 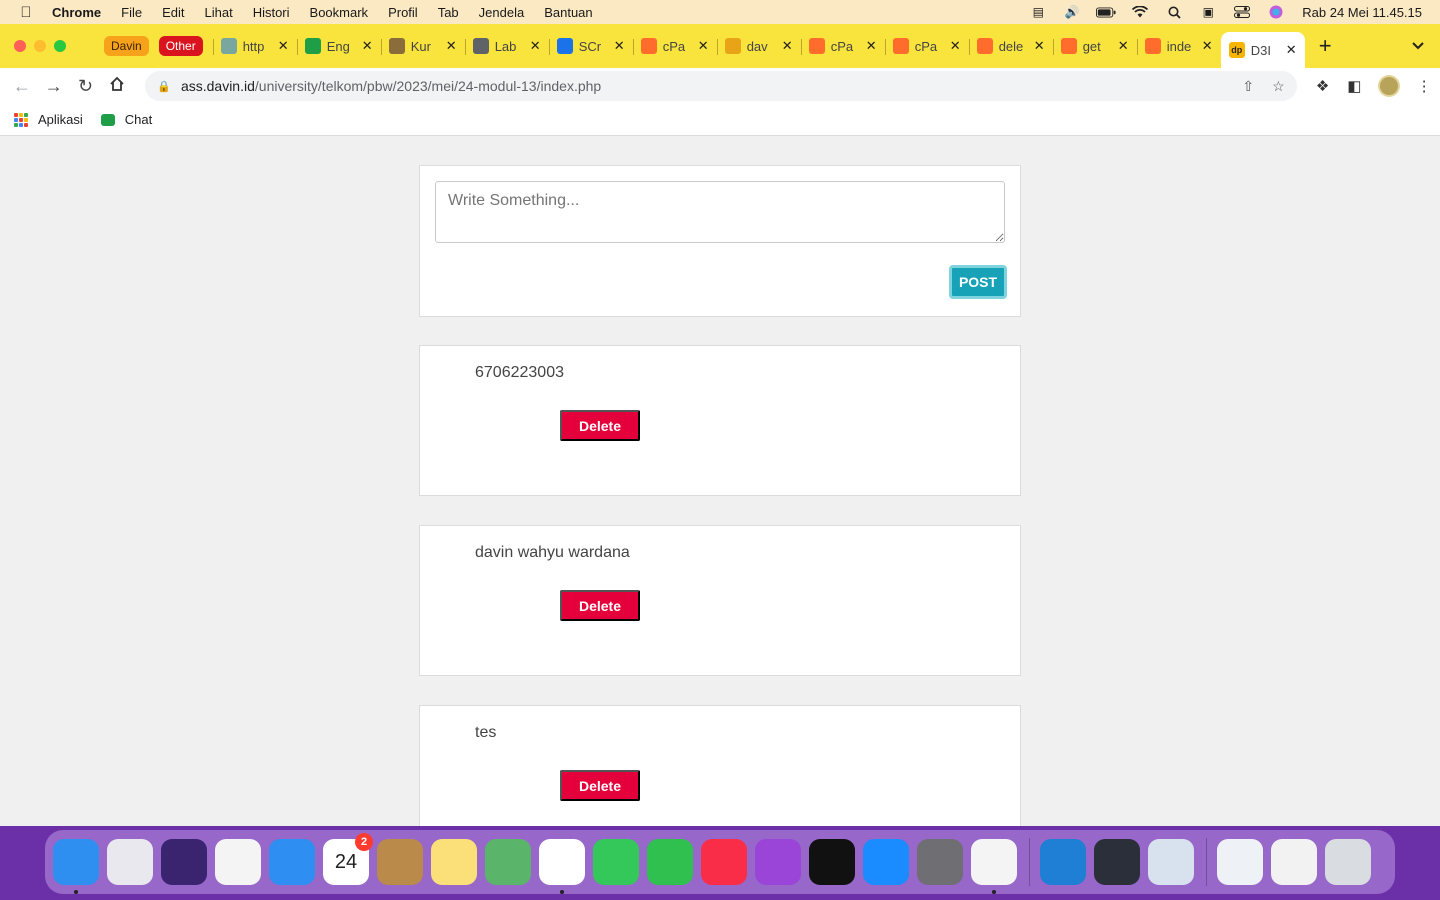 What do you see at coordinates (1424, 86) in the screenshot?
I see `more-menu-icon: ⋮` at bounding box center [1424, 86].